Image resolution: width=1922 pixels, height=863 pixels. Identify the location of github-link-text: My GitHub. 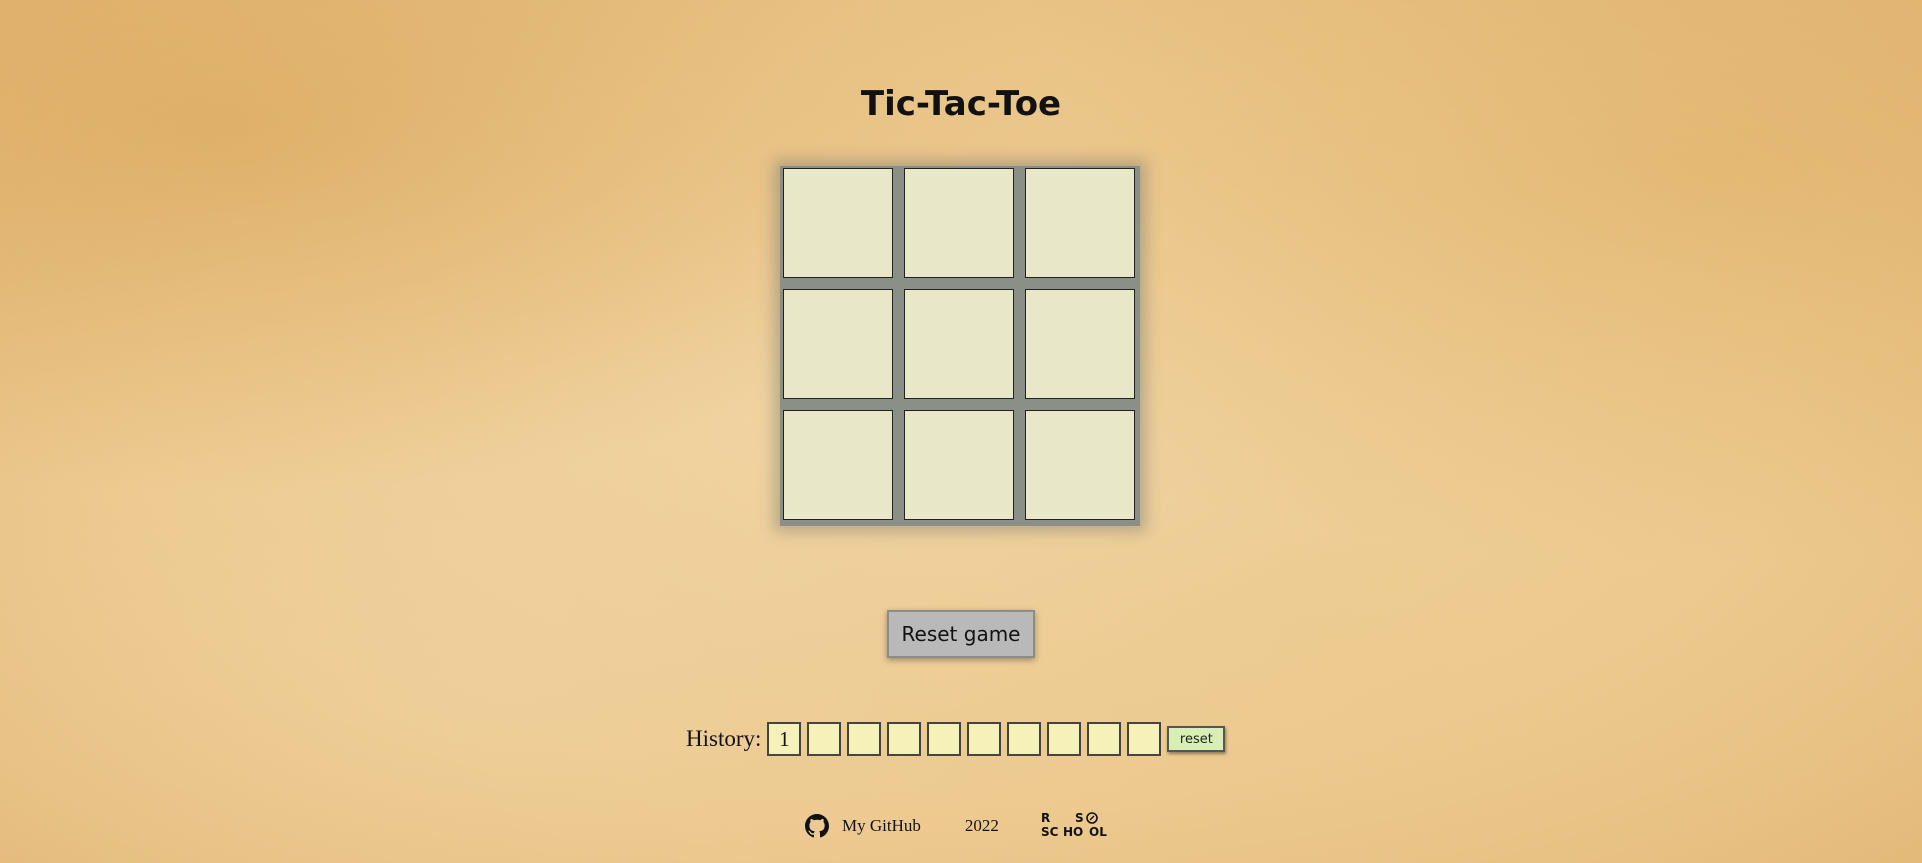
(881, 825).